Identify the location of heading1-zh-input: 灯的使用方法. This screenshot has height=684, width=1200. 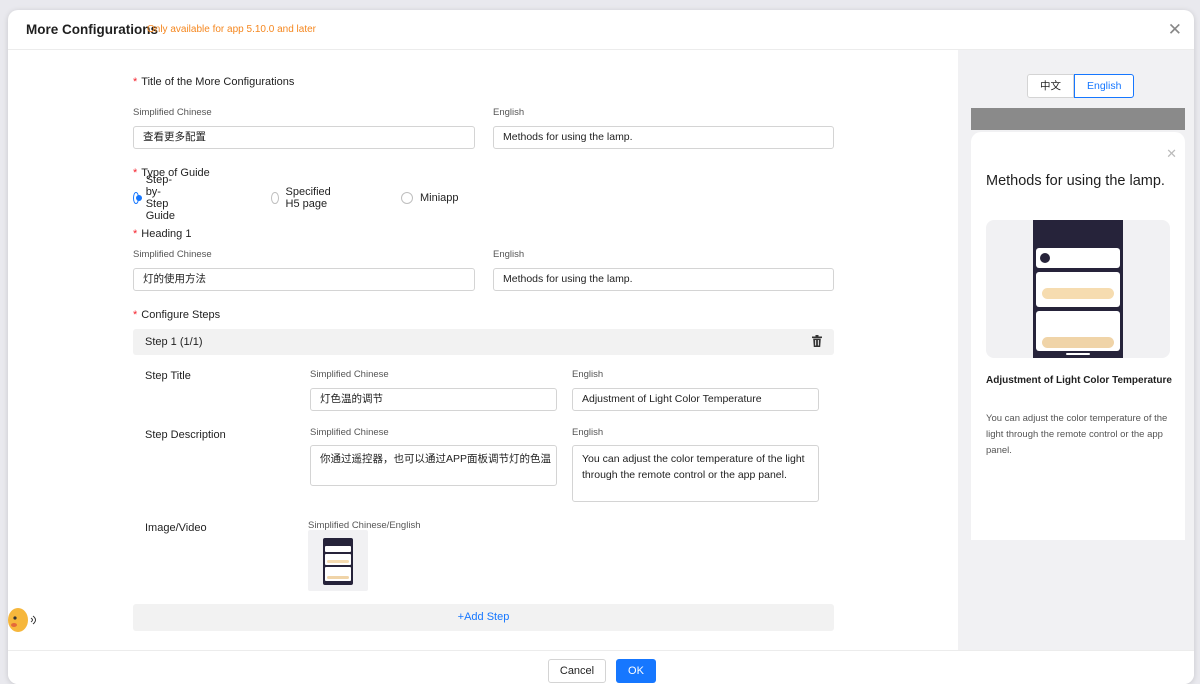
(304, 279).